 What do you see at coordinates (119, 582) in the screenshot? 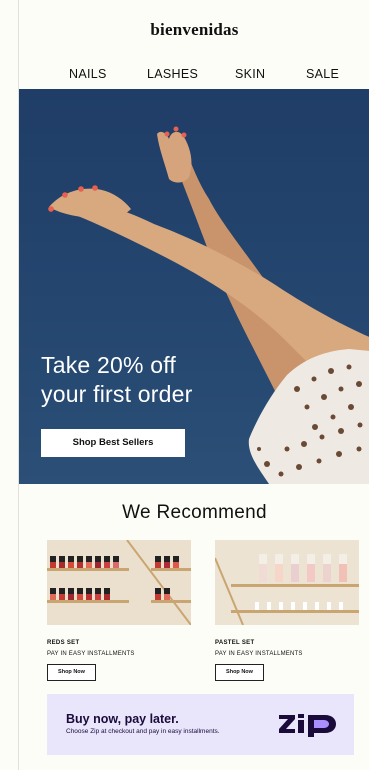
I see `product-image-reds` at bounding box center [119, 582].